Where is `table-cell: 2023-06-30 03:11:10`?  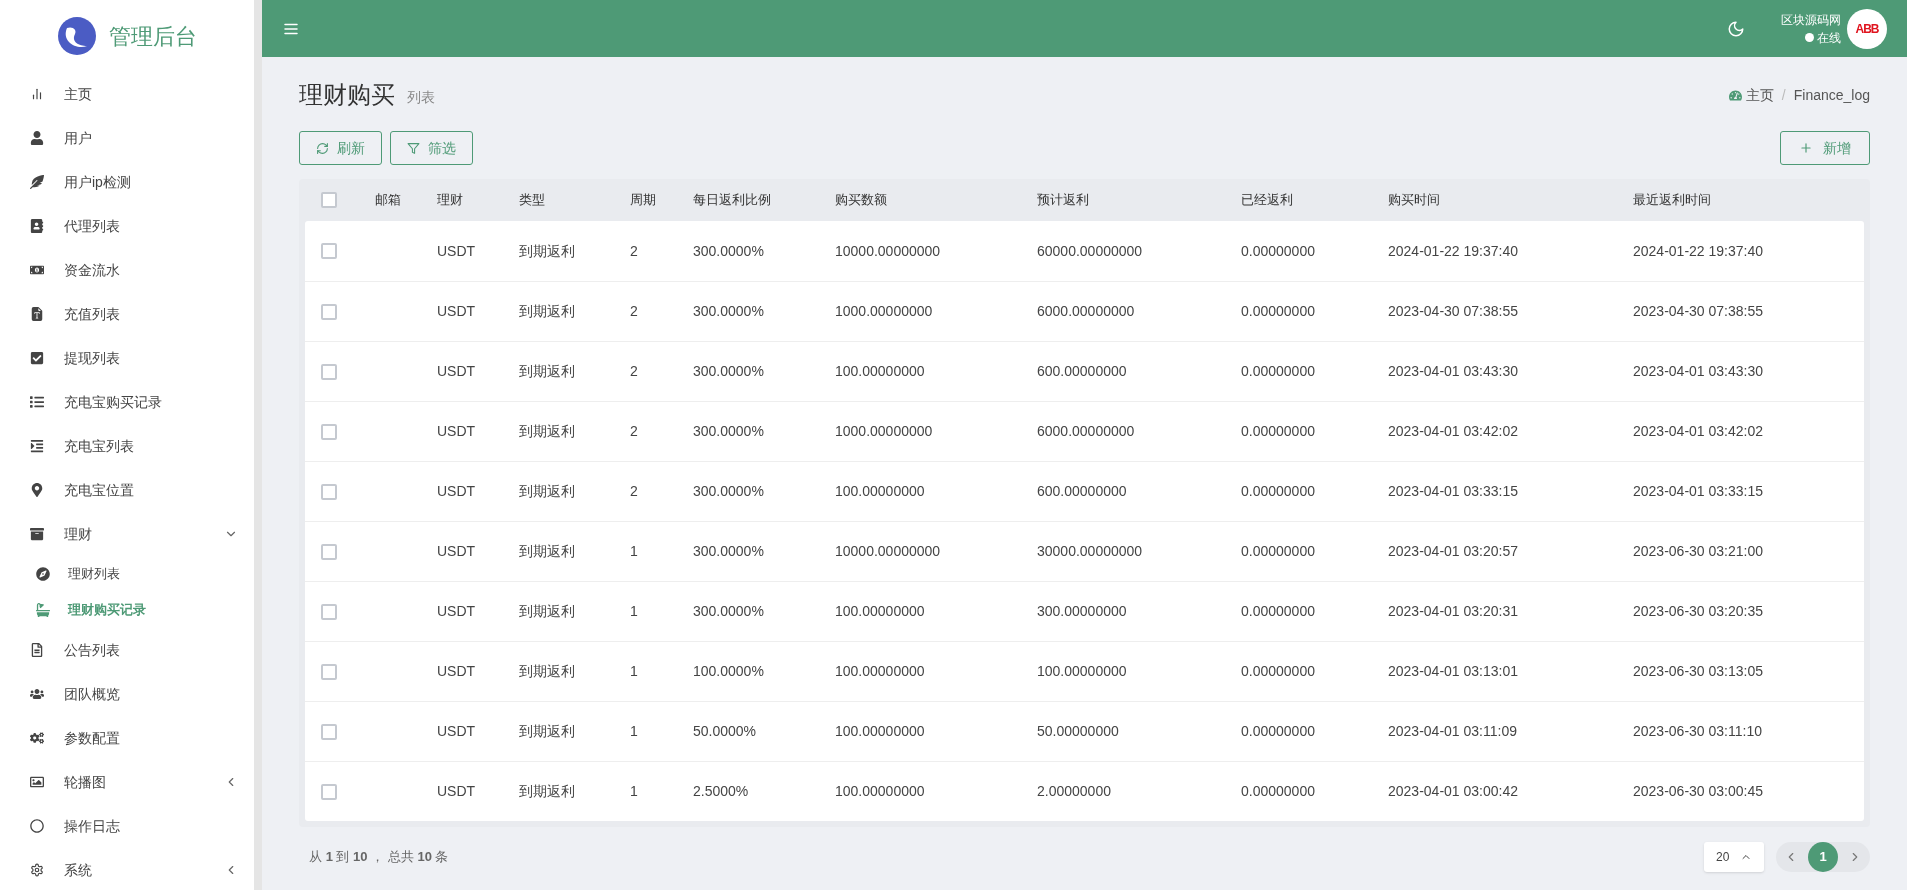 table-cell: 2023-06-30 03:11:10 is located at coordinates (1697, 731).